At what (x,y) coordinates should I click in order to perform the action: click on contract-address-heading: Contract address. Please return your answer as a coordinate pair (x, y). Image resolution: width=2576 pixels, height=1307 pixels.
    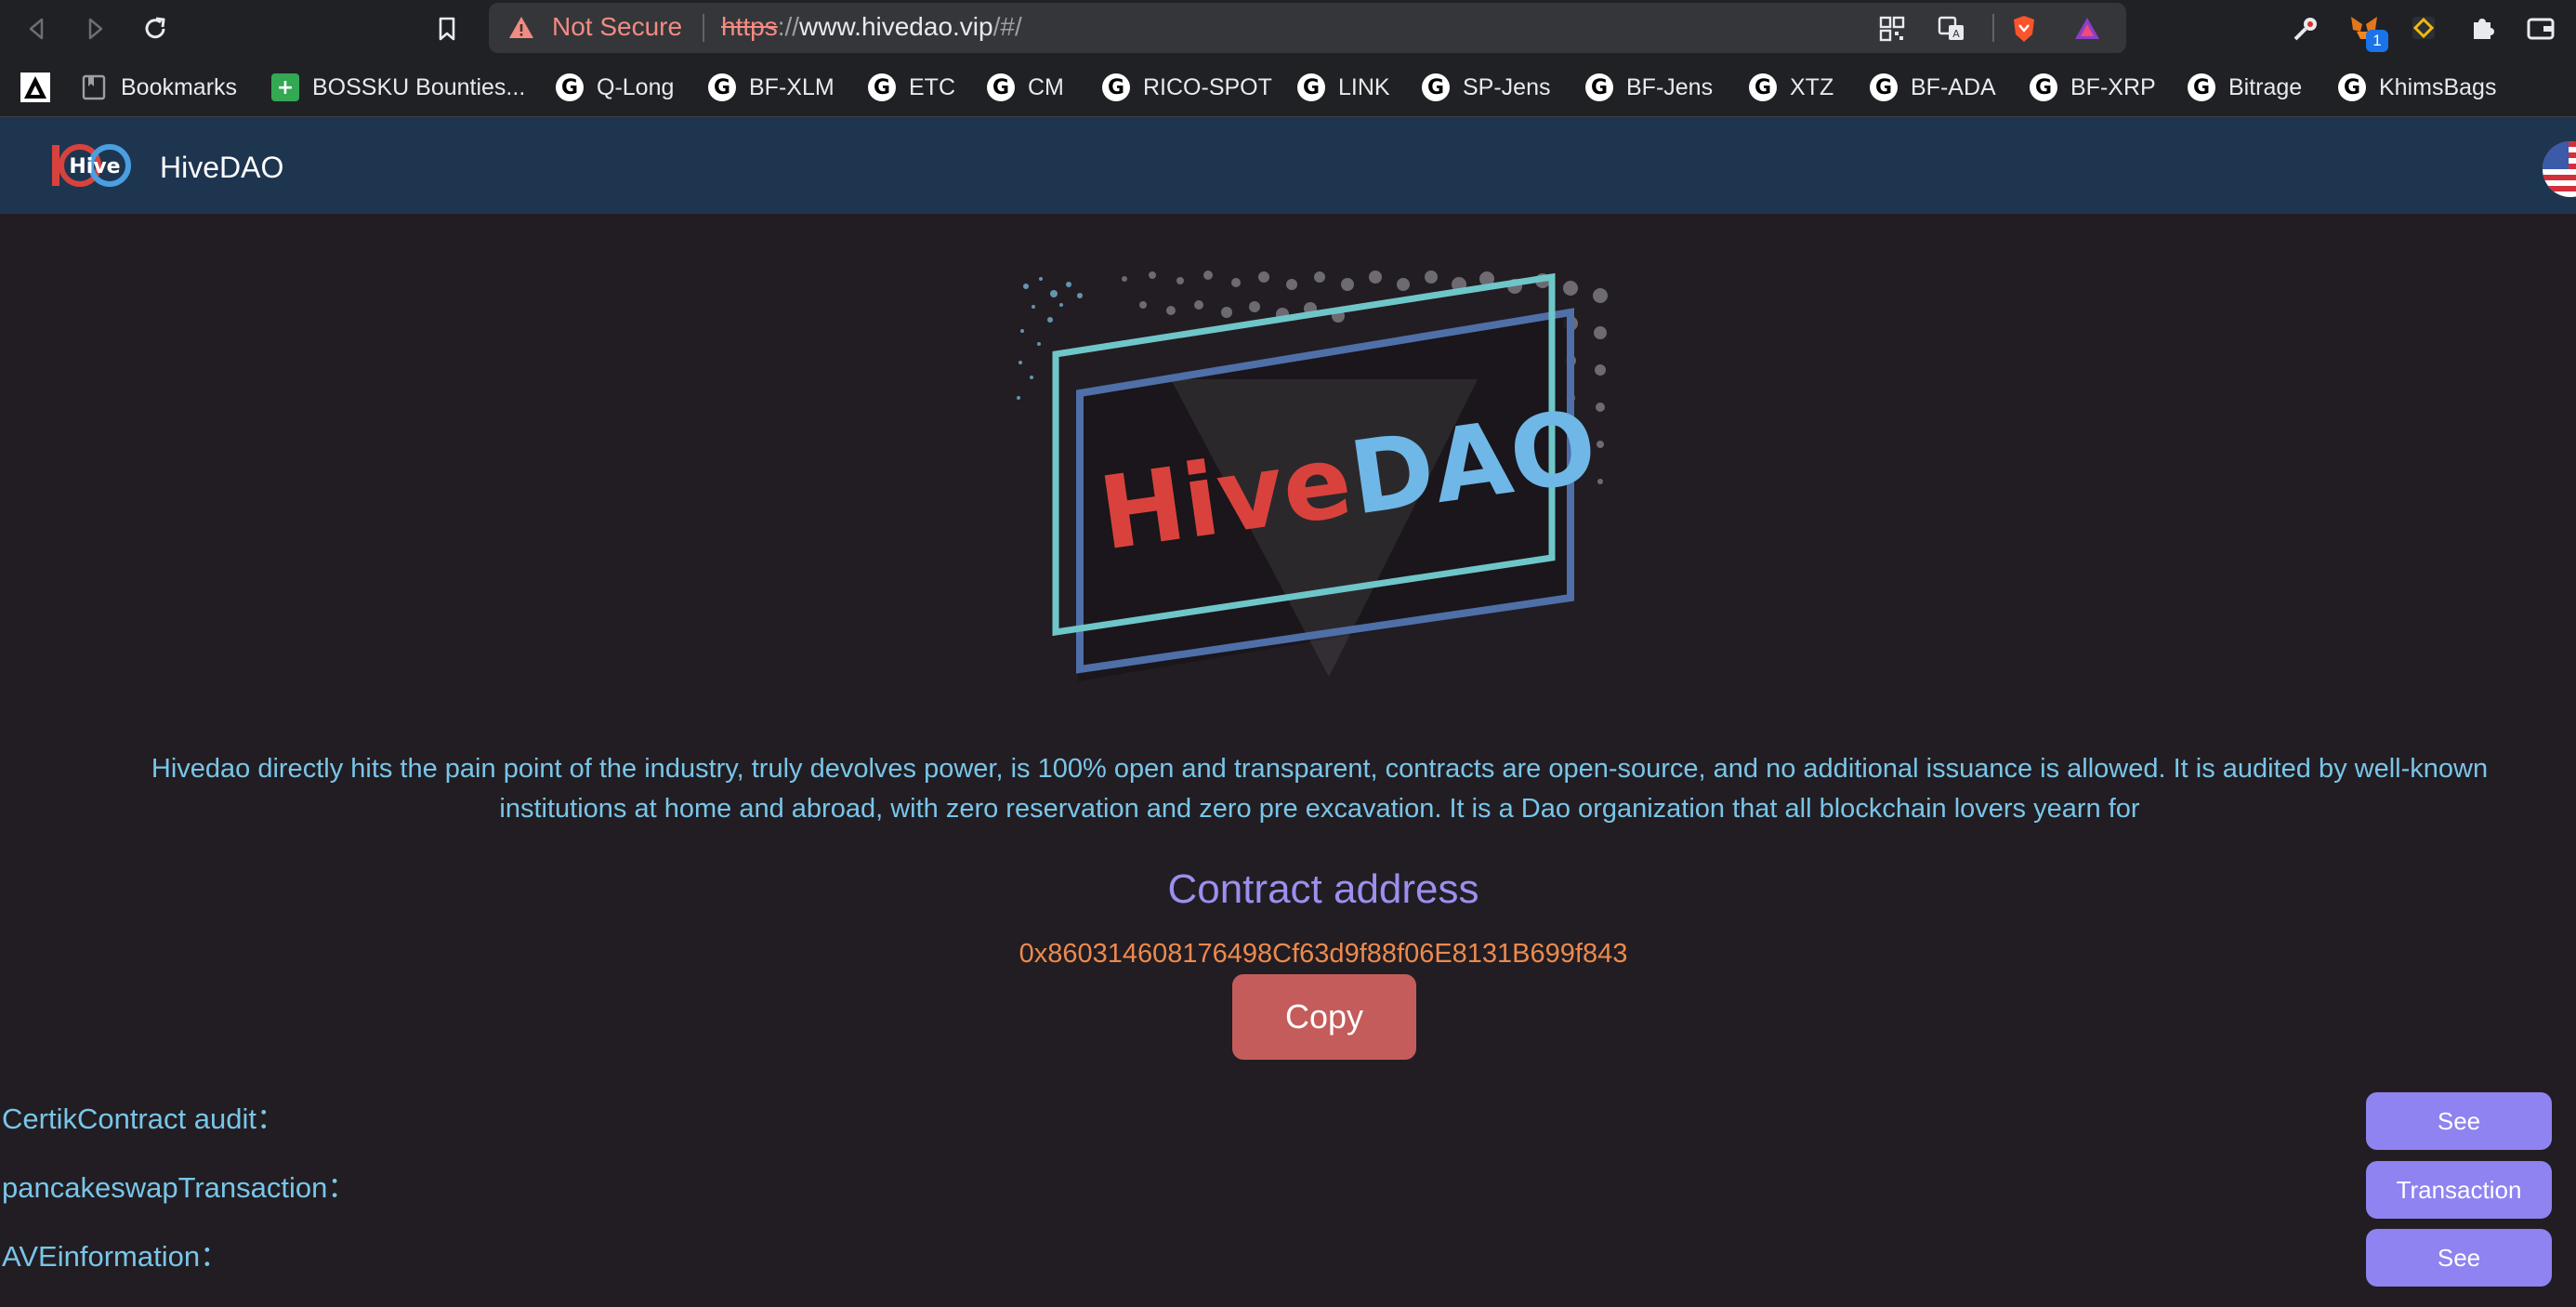
    Looking at the image, I should click on (1323, 889).